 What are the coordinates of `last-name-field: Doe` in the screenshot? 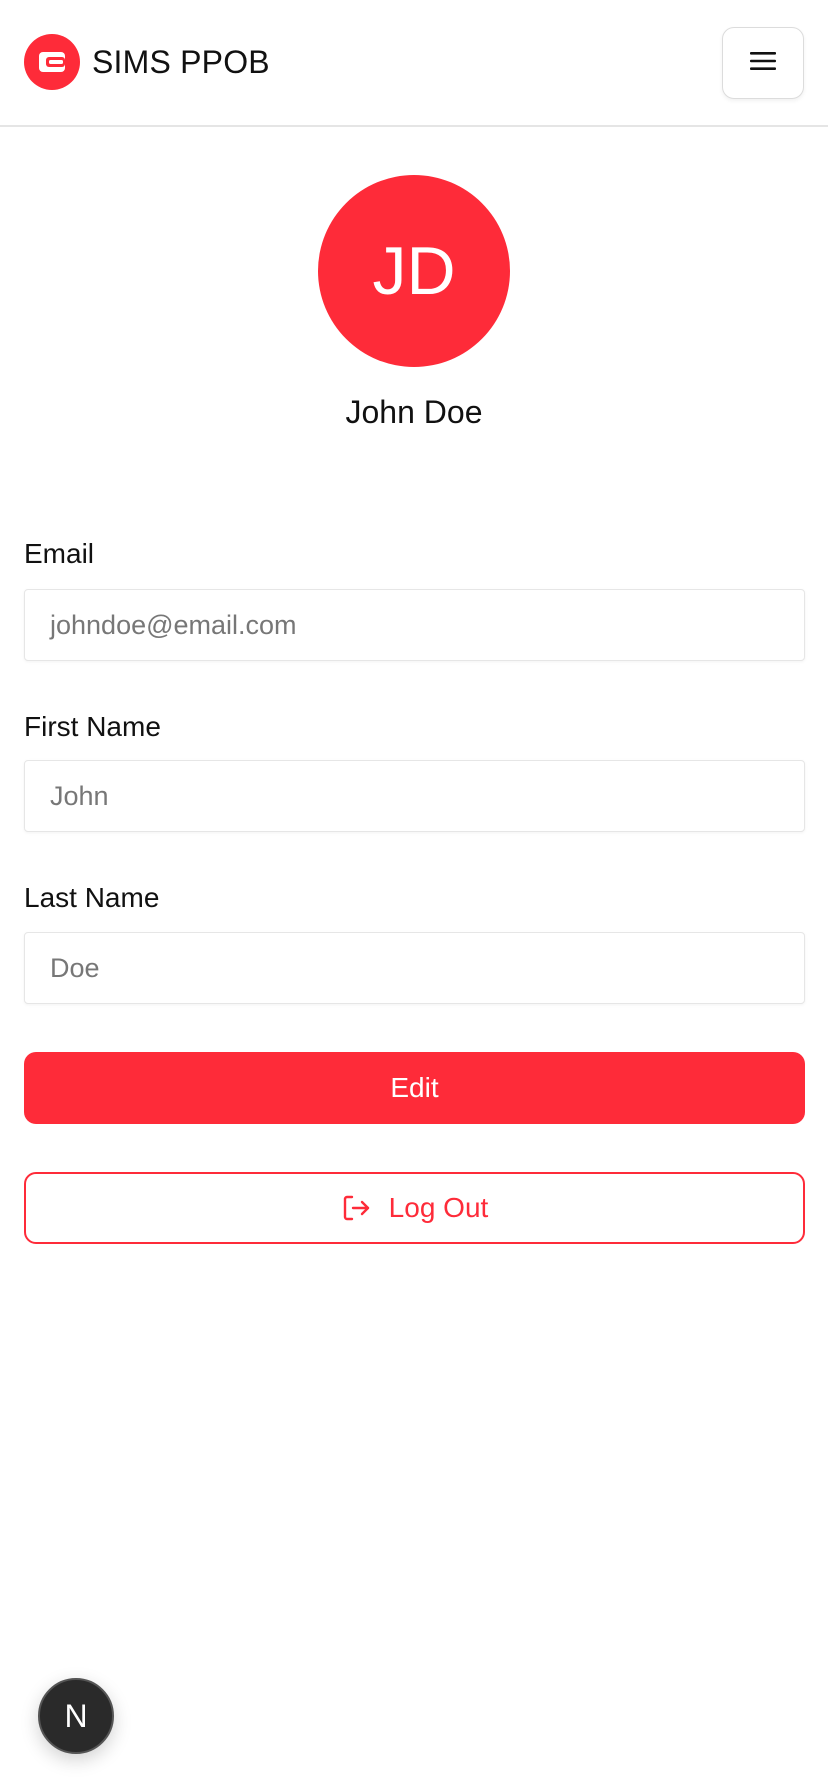 It's located at (414, 968).